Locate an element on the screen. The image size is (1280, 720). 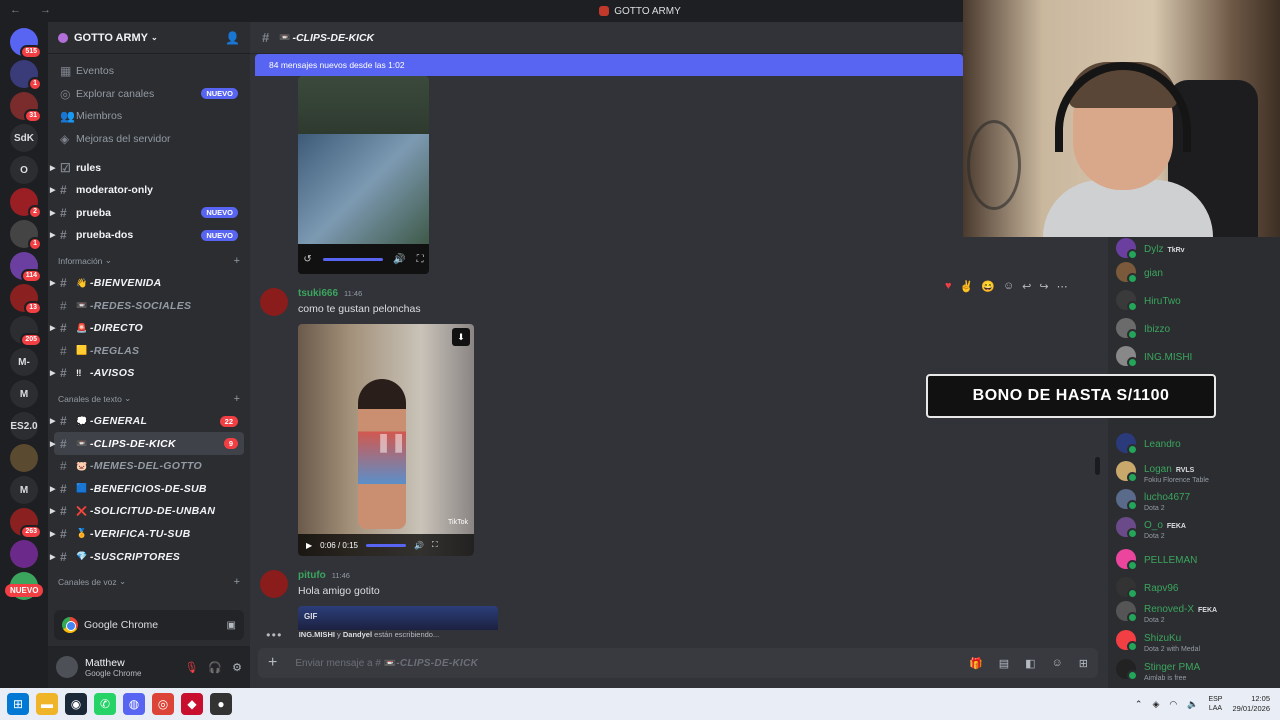
server-icon: 2 is located at coordinates (26, 203).